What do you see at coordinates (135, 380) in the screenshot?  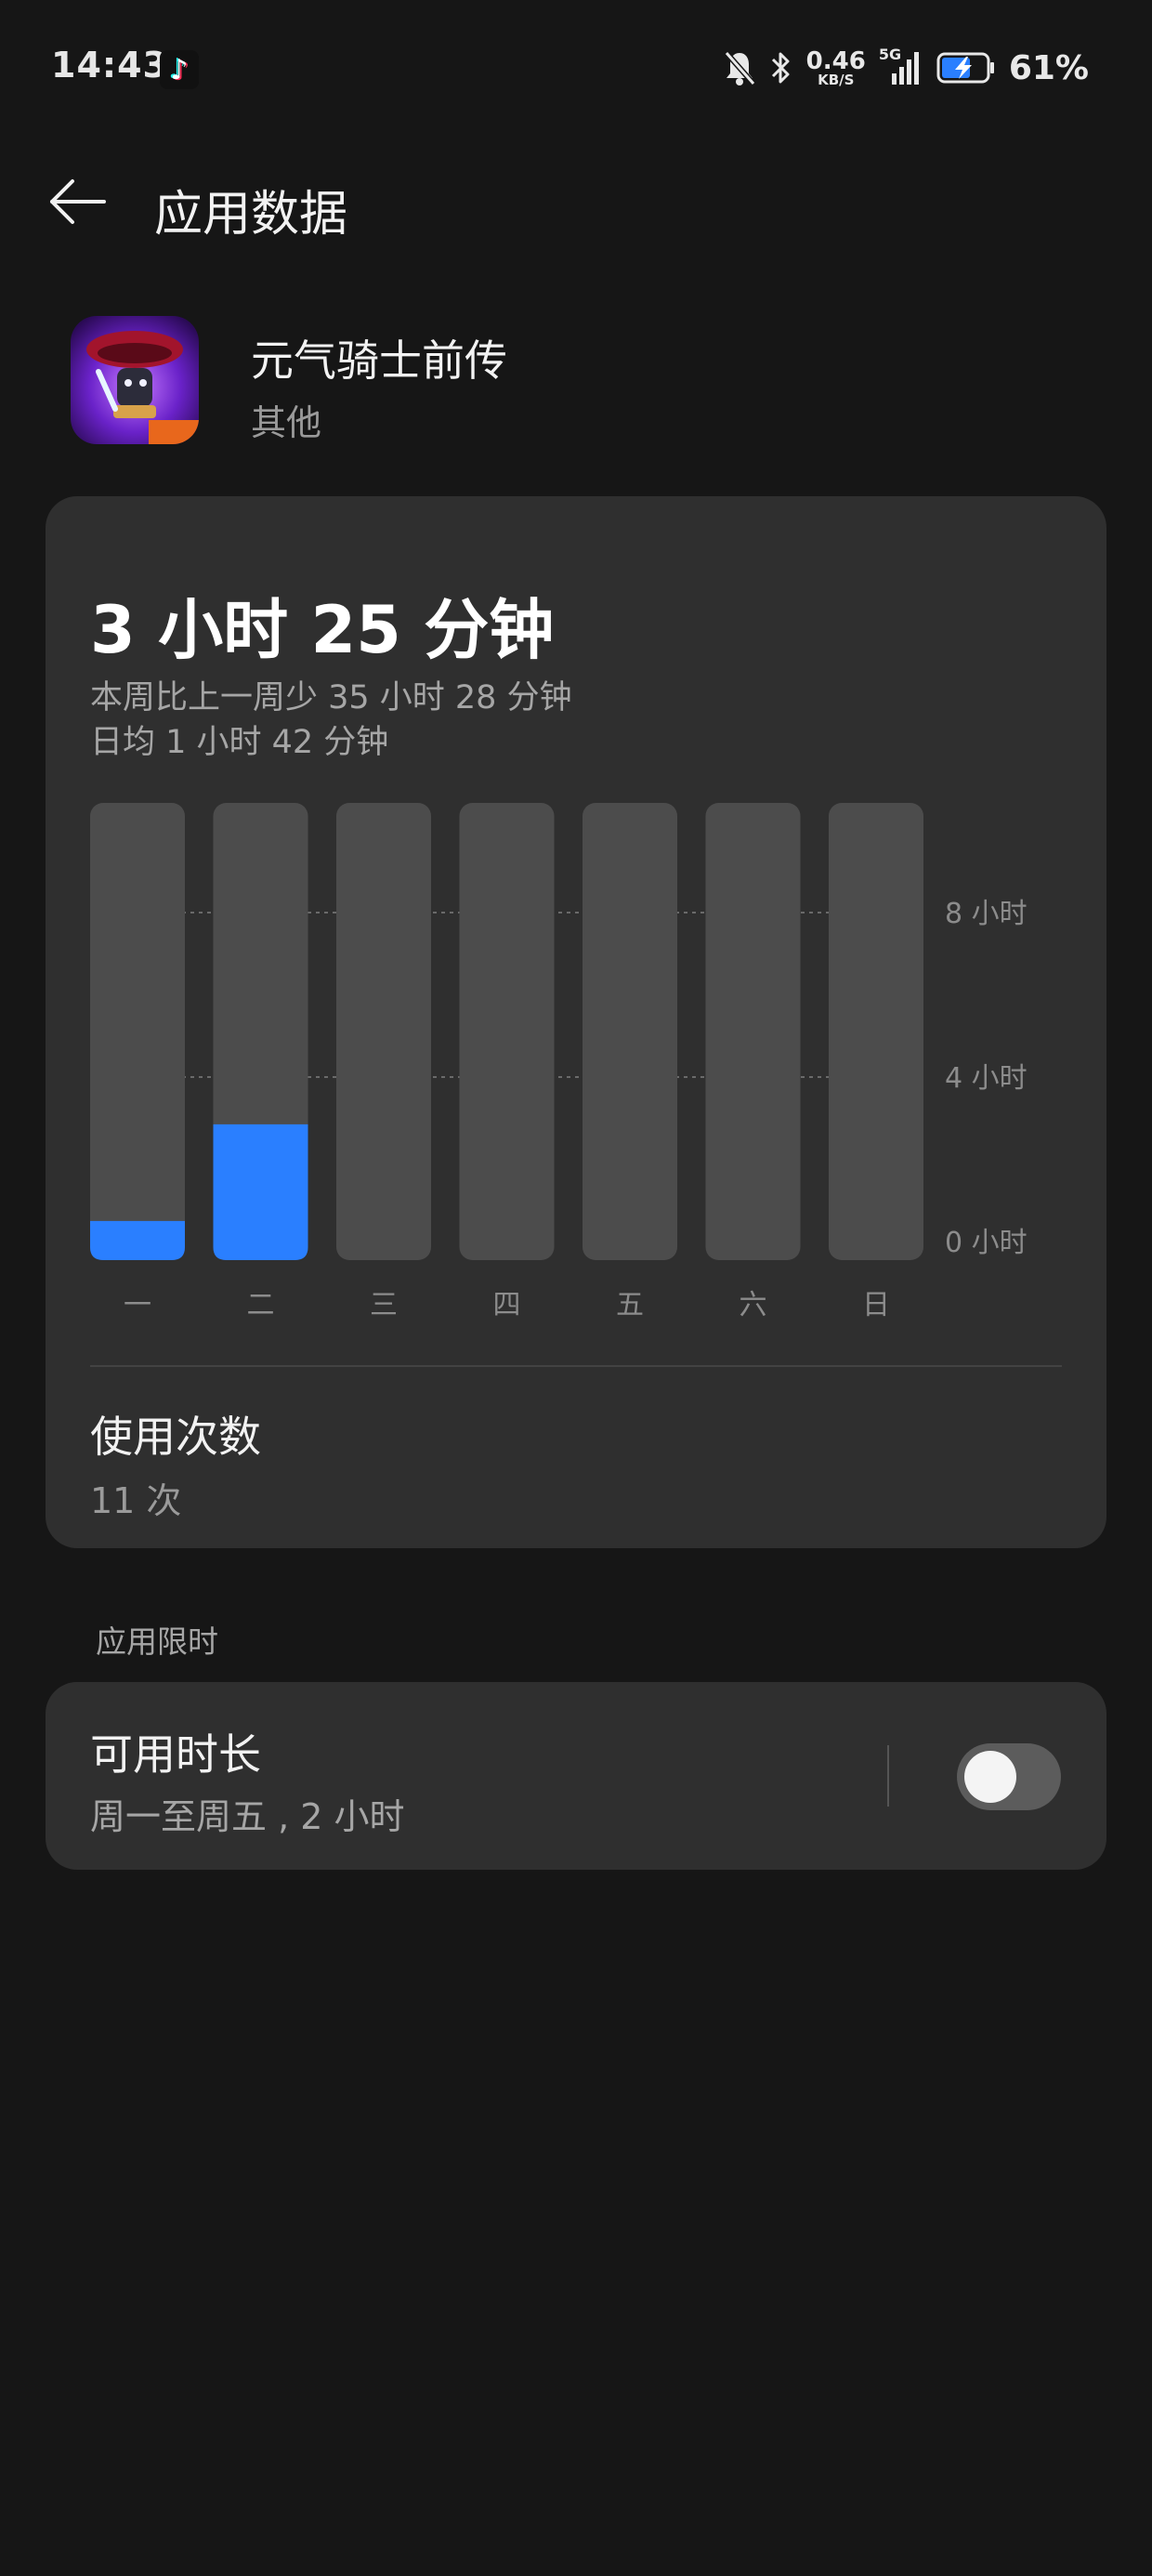 I see `game-app-icon` at bounding box center [135, 380].